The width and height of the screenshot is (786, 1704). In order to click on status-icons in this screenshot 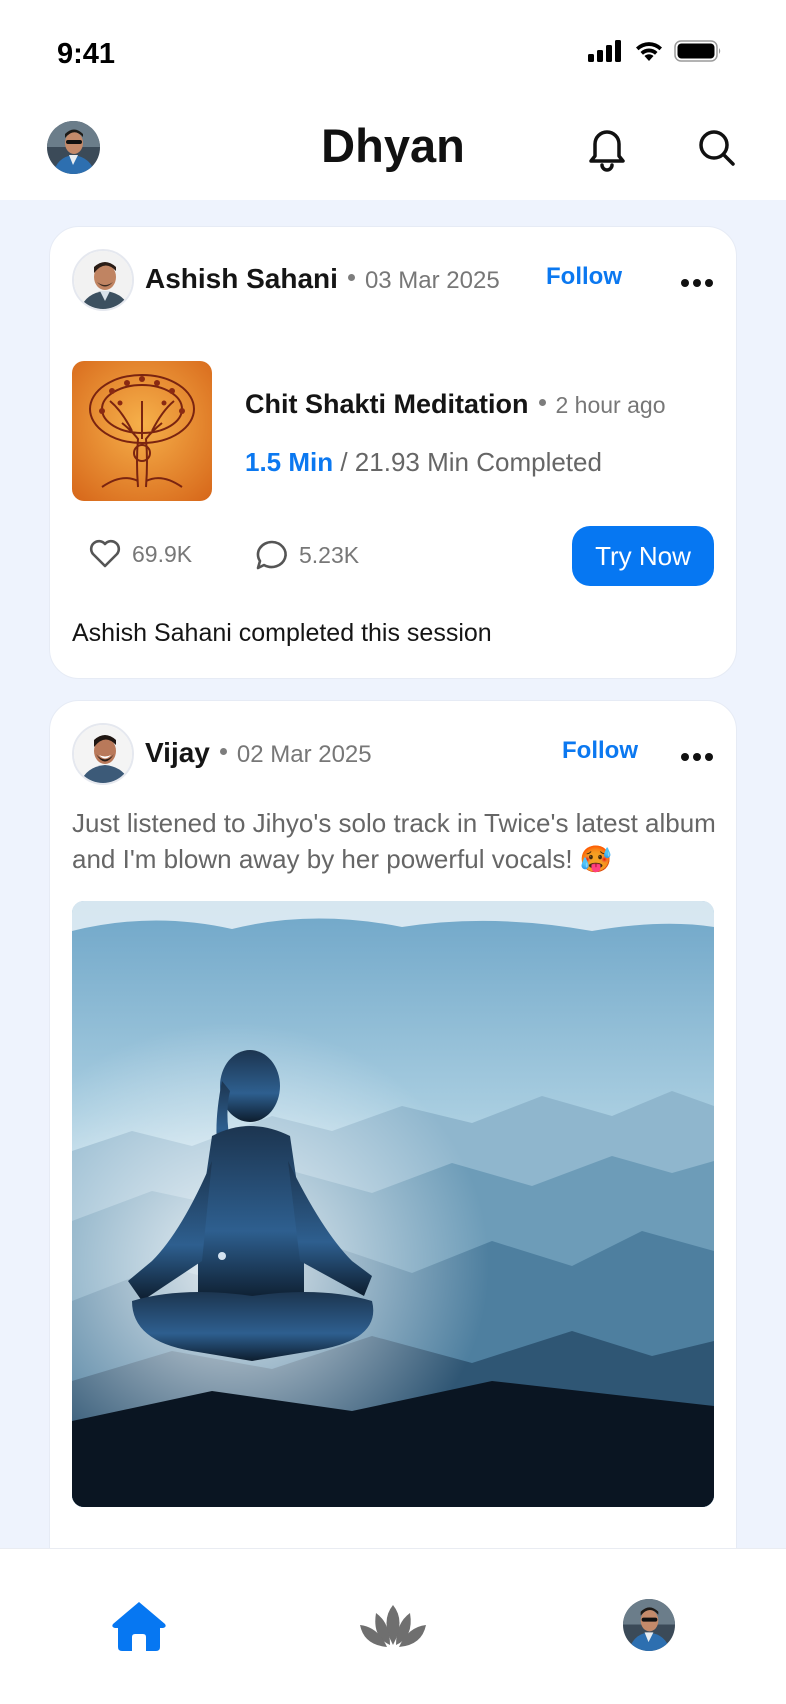, I will do `click(655, 51)`.